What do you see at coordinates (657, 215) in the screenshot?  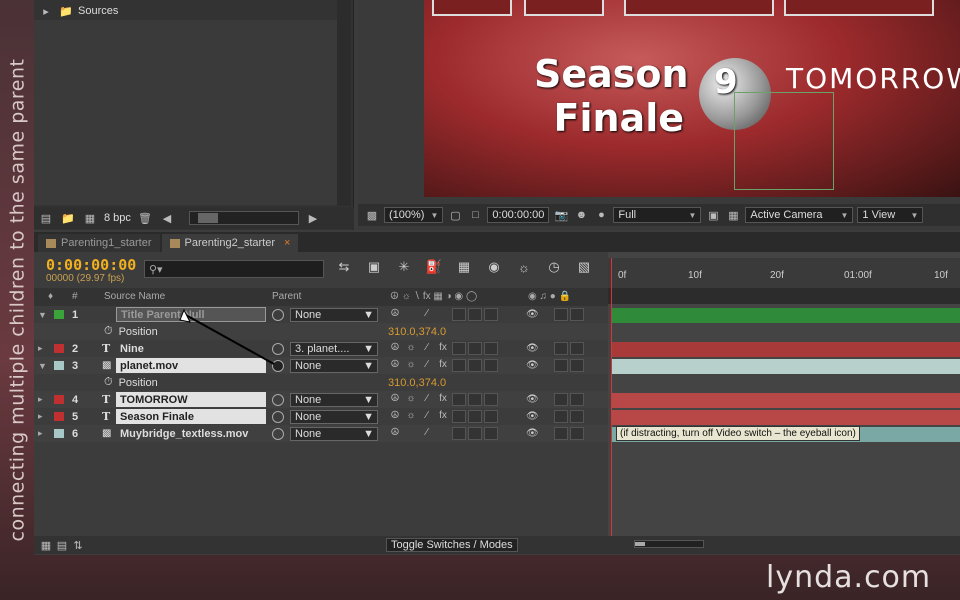 I see `resolution-dropdown: Full ▼` at bounding box center [657, 215].